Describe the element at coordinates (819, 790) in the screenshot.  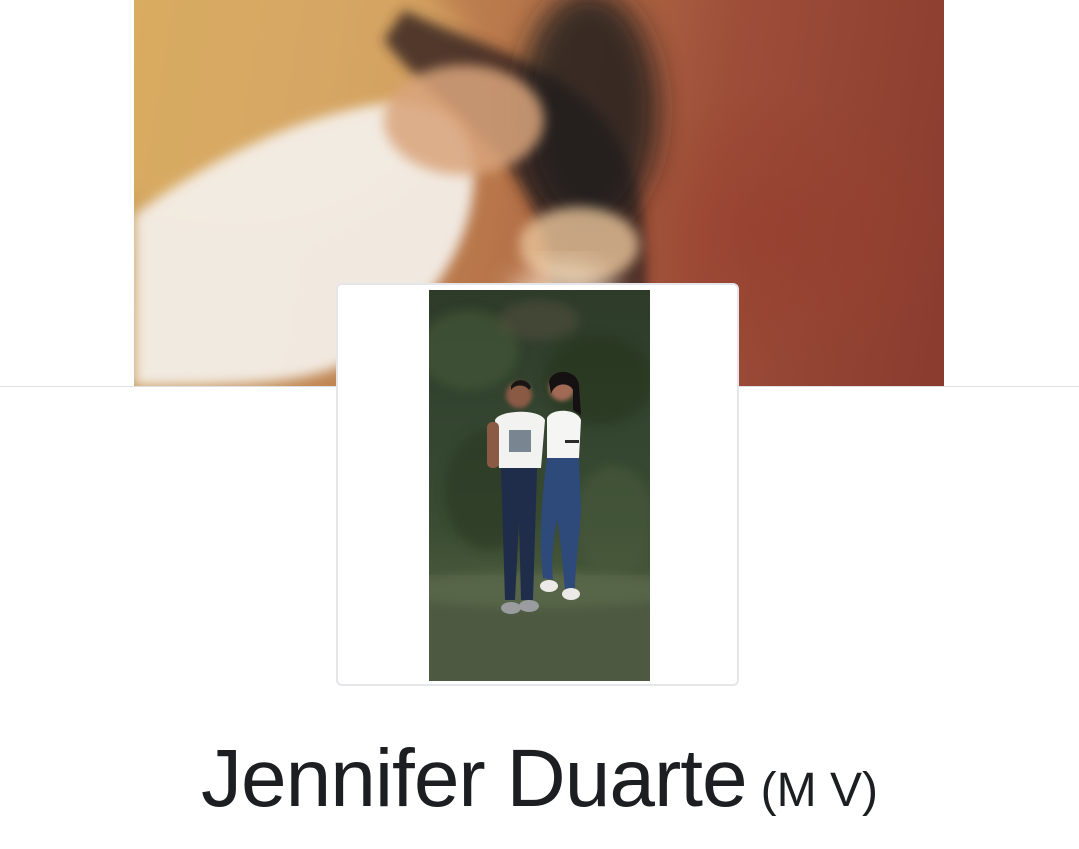
I see `alternate-name: (M V)` at that location.